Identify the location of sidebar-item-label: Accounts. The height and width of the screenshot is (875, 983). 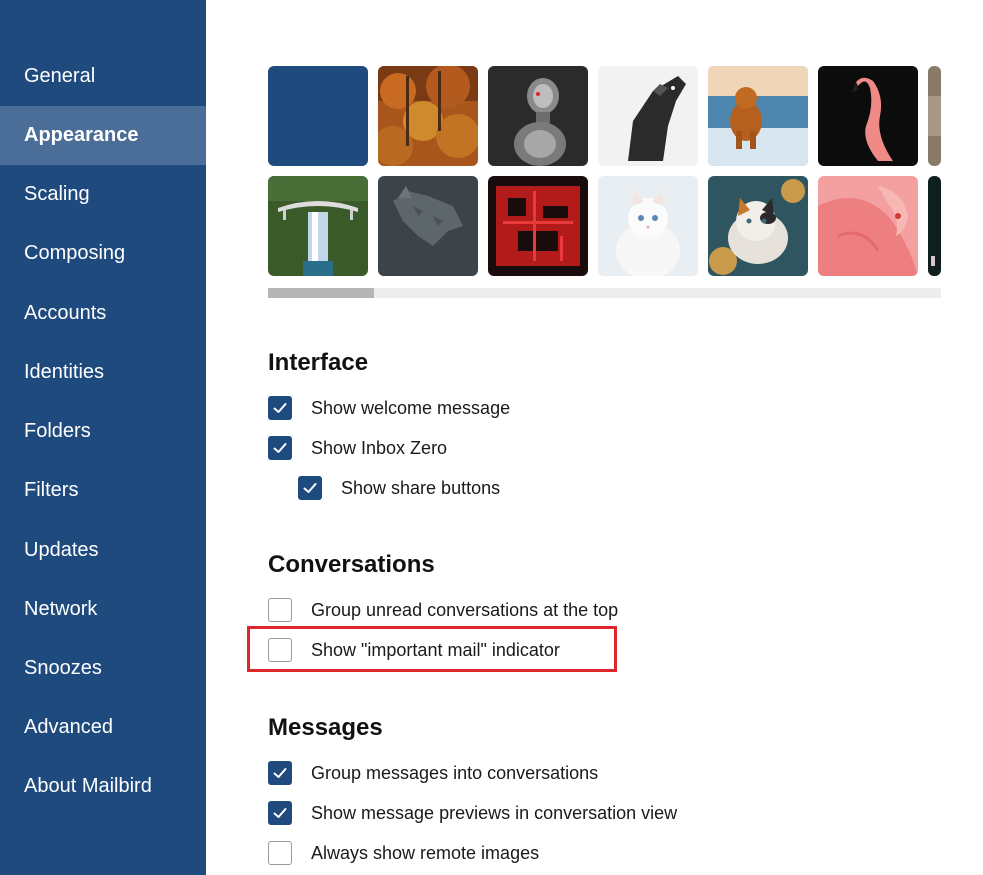
(65, 313).